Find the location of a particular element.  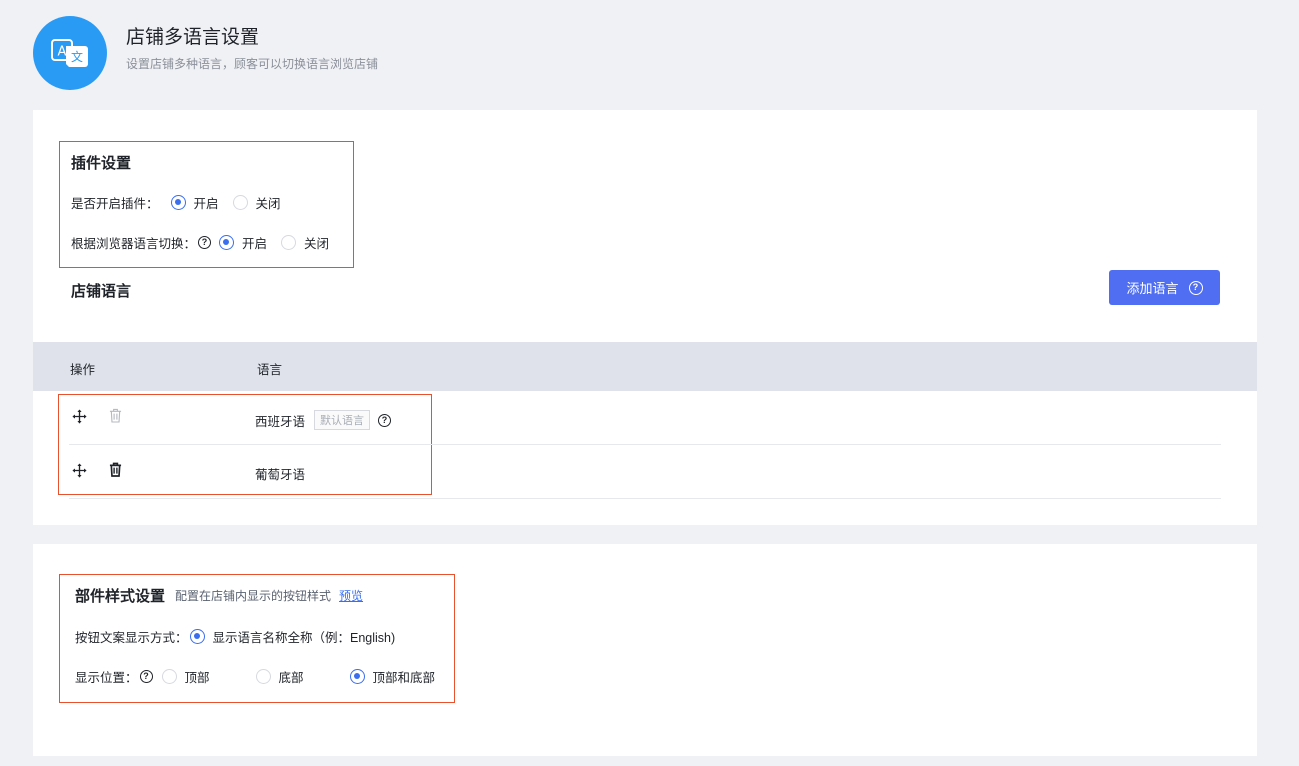

position-bottom-radio: 底部 is located at coordinates (279, 676).